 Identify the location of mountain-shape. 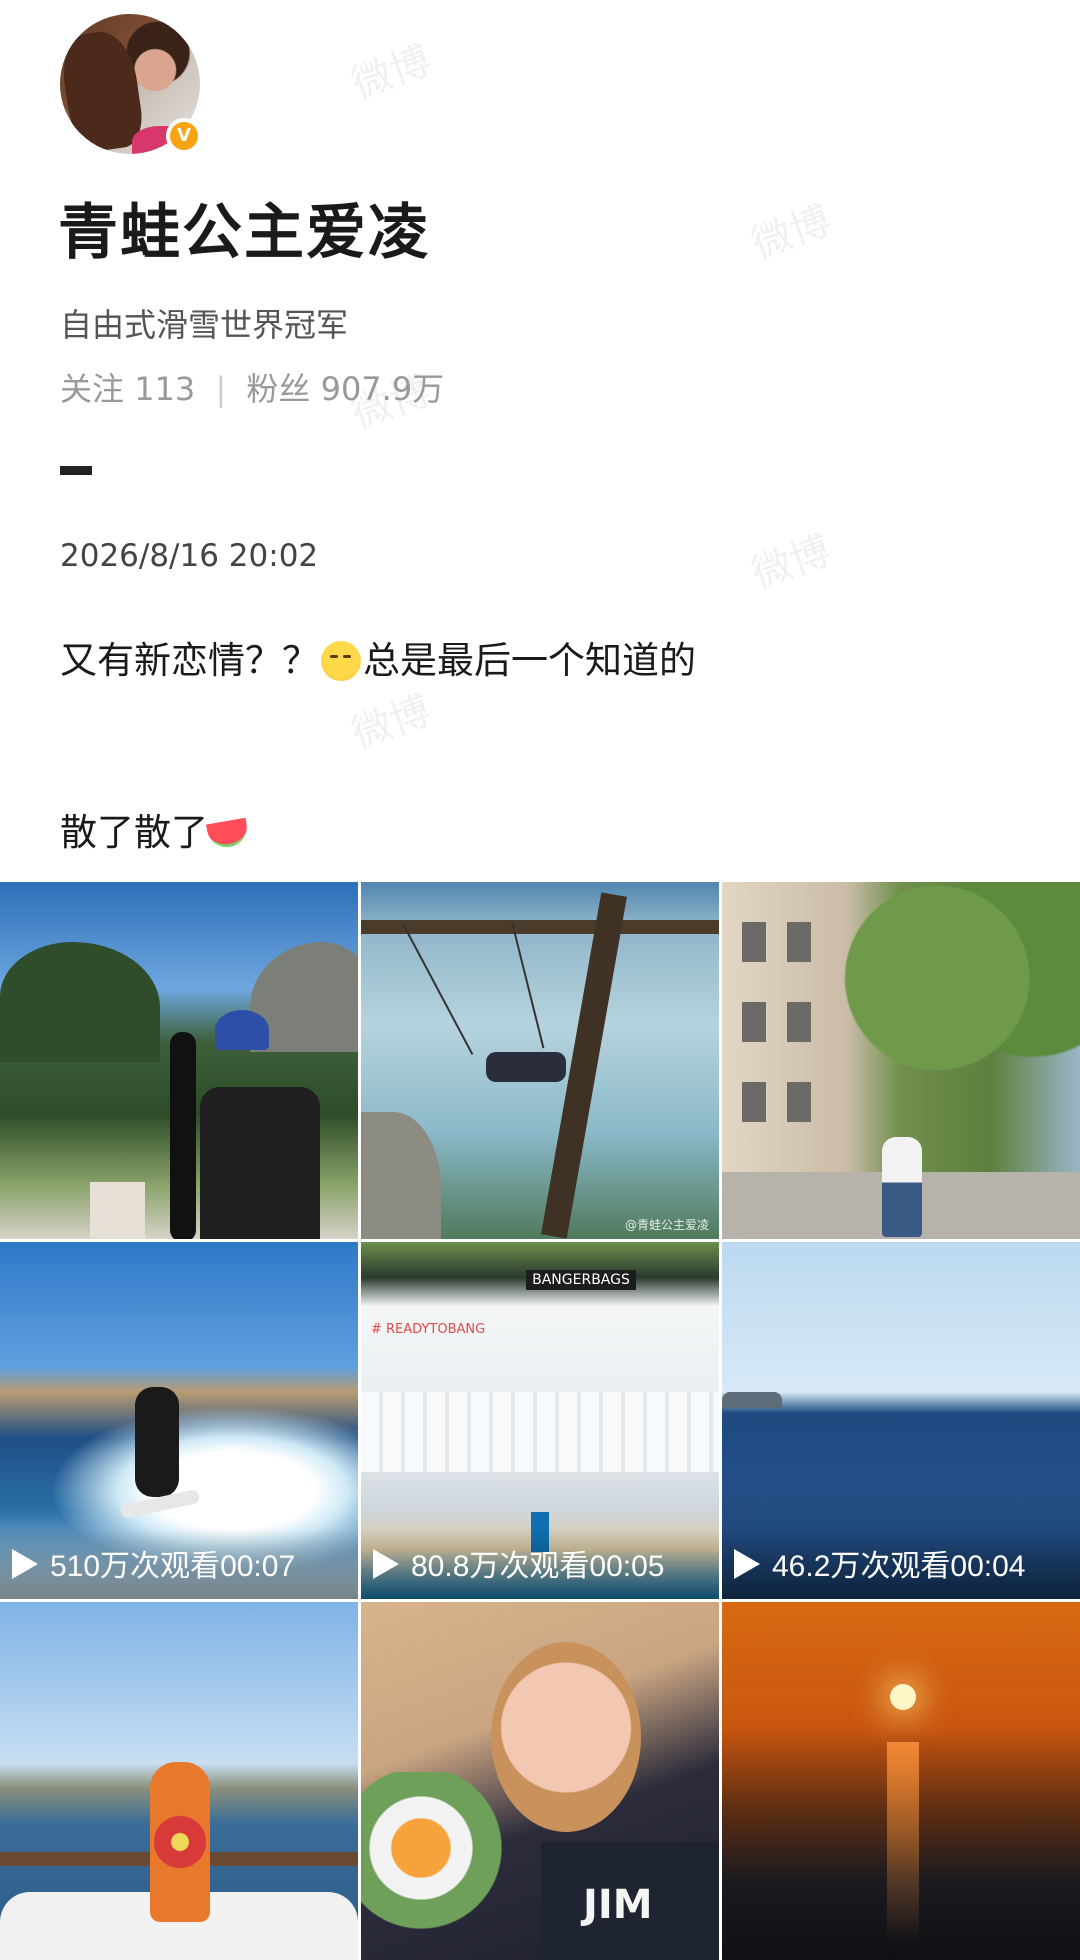
(80, 1002).